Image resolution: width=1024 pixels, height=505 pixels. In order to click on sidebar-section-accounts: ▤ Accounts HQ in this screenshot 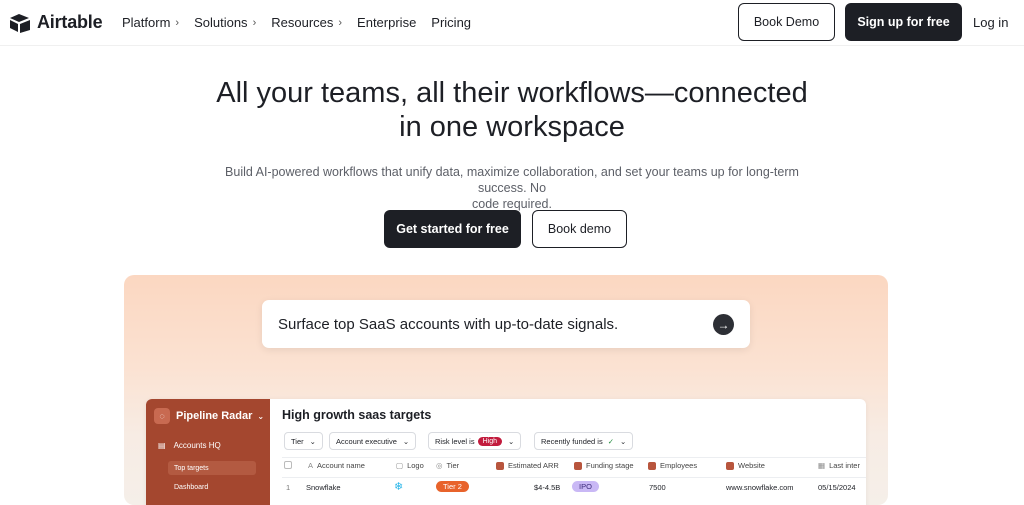, I will do `click(189, 445)`.